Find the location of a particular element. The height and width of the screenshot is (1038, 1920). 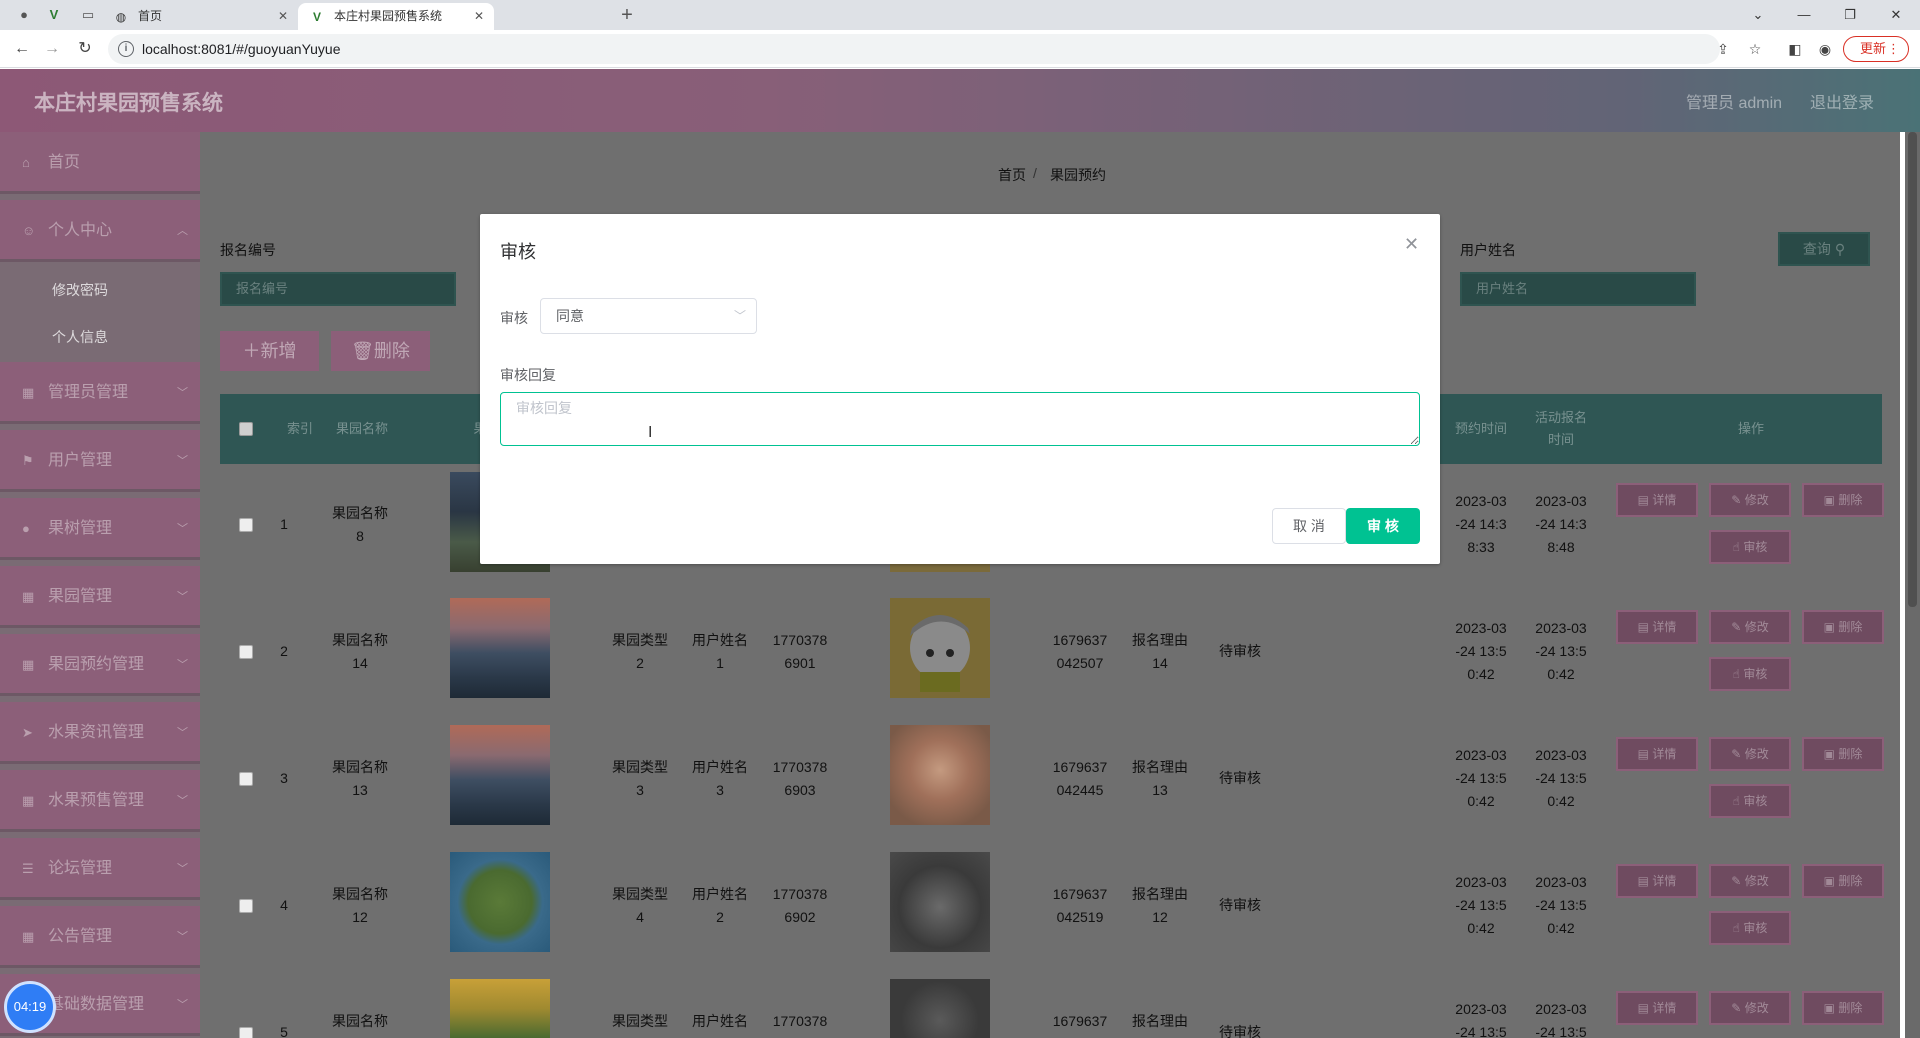

row-user-name: 用户姓名 is located at coordinates (720, 1021).